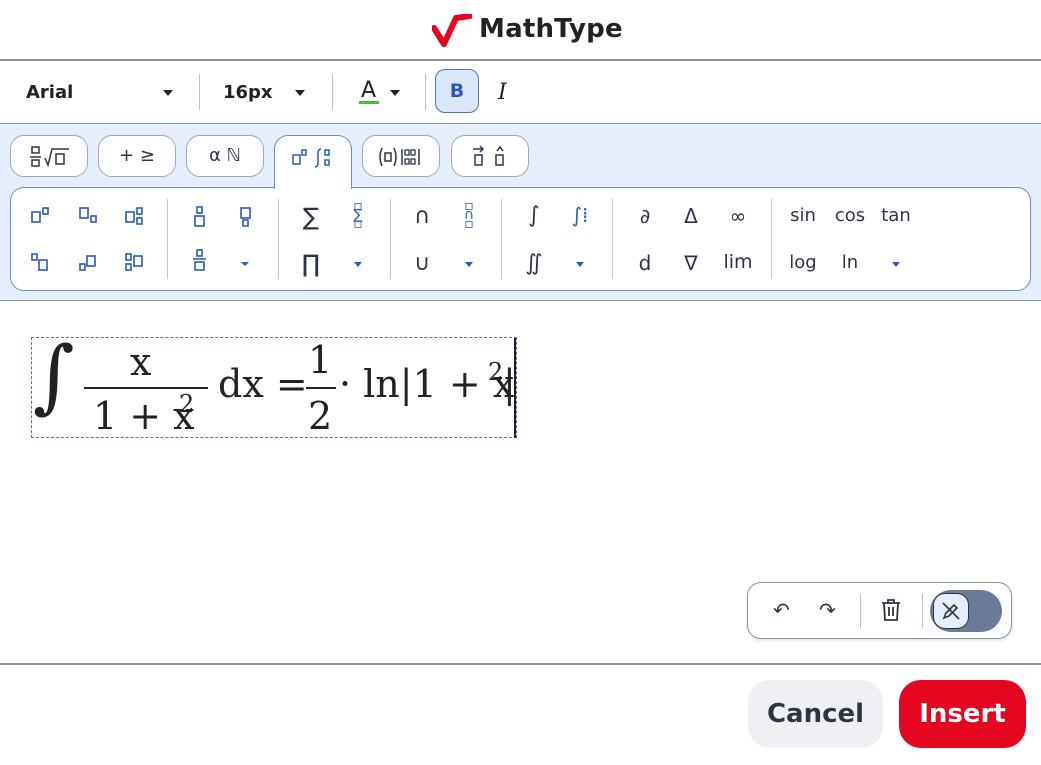 Image resolution: width=1041 pixels, height=765 pixels. I want to click on header: MathType, so click(520, 30).